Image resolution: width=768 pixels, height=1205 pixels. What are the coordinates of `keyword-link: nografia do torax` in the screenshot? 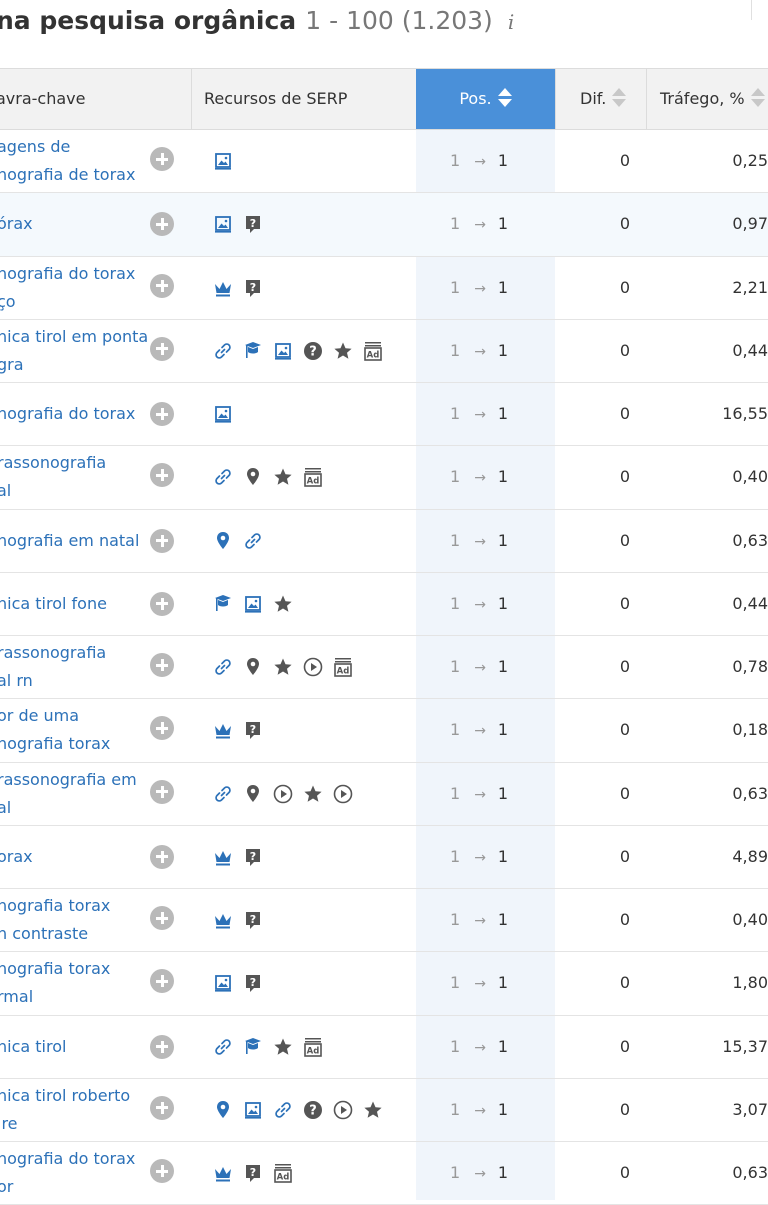 It's located at (73, 414).